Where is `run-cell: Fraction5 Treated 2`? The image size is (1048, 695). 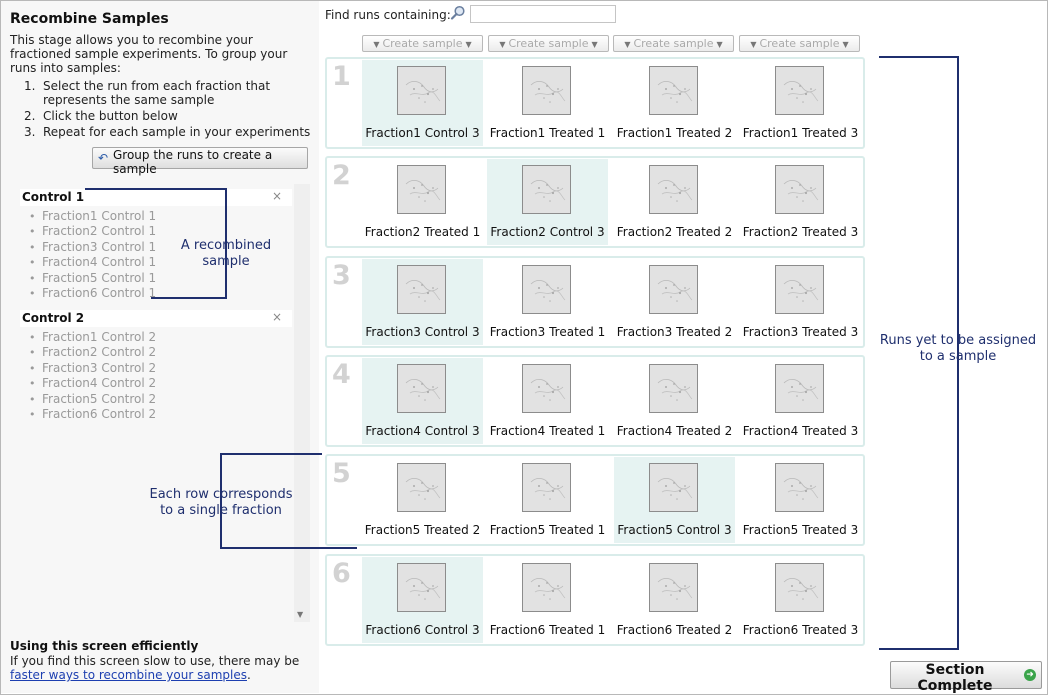 run-cell: Fraction5 Treated 2 is located at coordinates (422, 500).